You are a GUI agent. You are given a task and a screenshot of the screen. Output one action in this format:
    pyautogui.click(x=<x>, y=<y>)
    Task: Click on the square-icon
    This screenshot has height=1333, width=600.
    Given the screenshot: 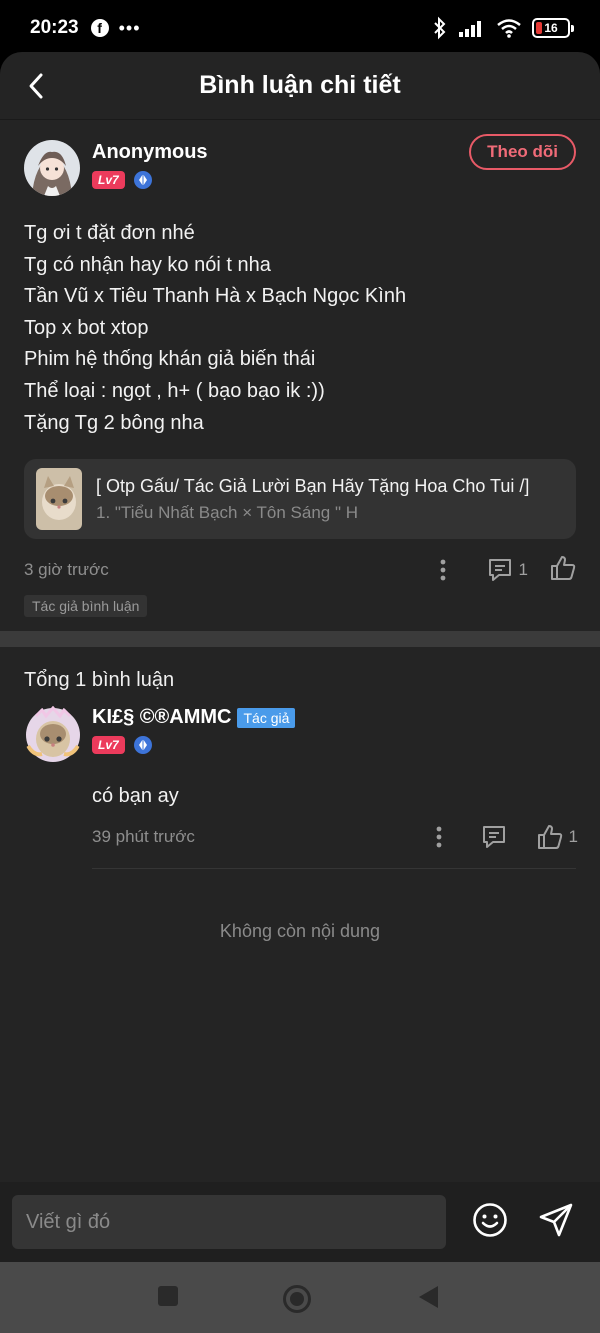 What is the action you would take?
    pyautogui.click(x=168, y=1296)
    